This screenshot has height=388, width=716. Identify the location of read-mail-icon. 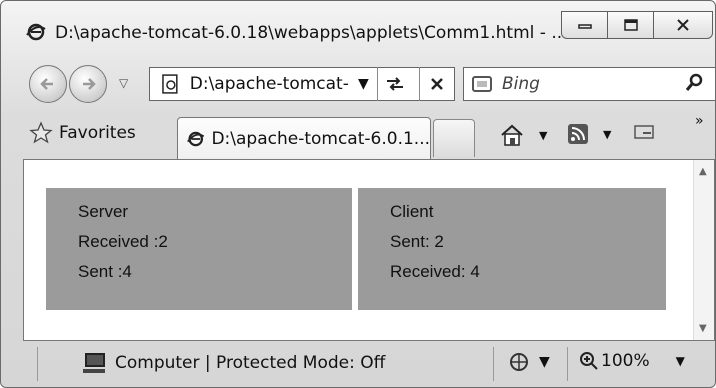
(644, 132).